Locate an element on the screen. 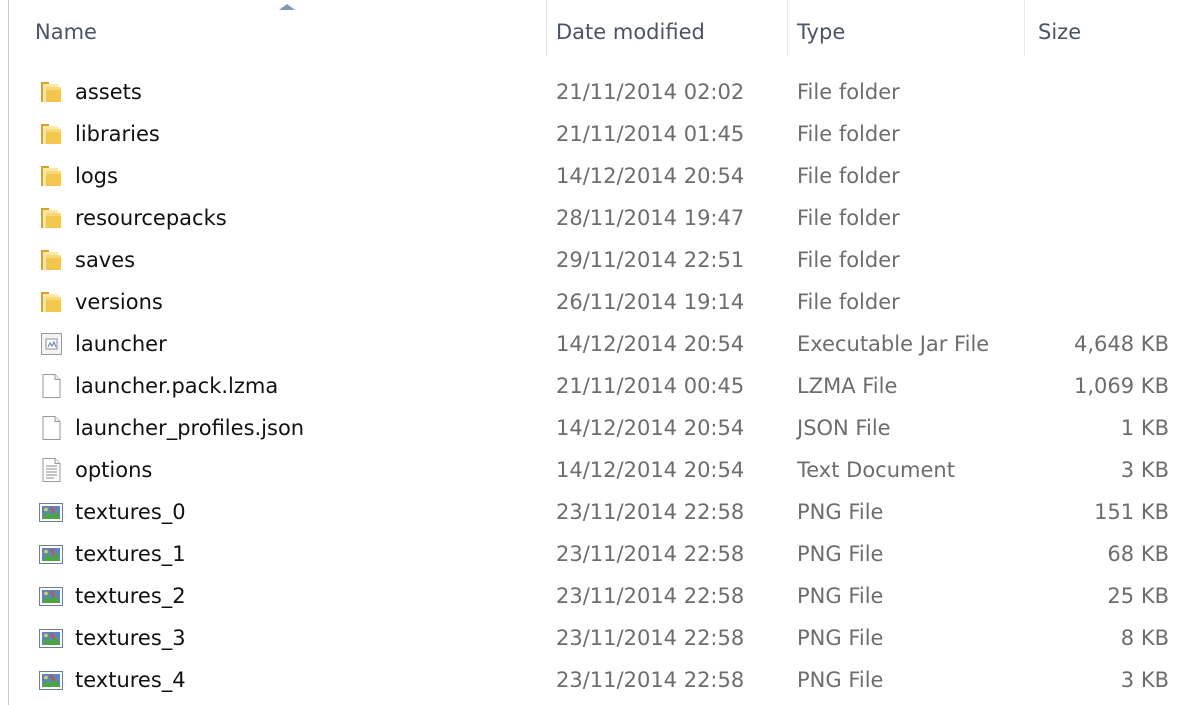  file-date-modified: 21/11/2014 02:02 is located at coordinates (650, 92).